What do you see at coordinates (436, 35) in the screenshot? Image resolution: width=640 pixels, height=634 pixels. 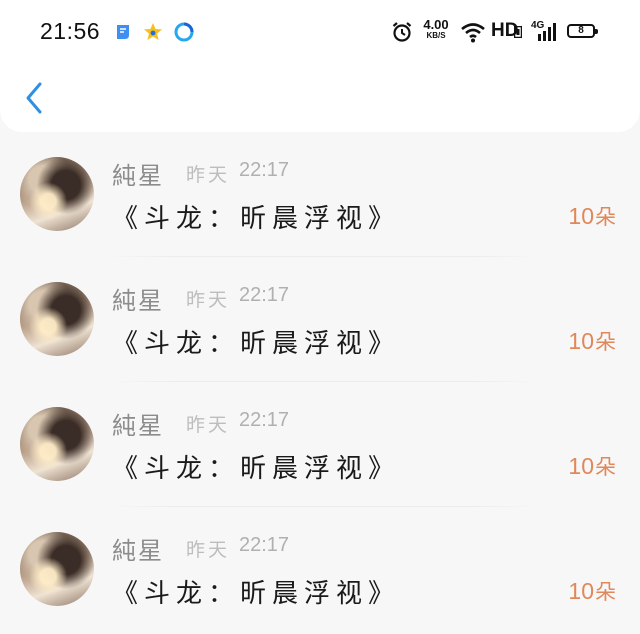 I see `network-speed-unit: KB/S` at bounding box center [436, 35].